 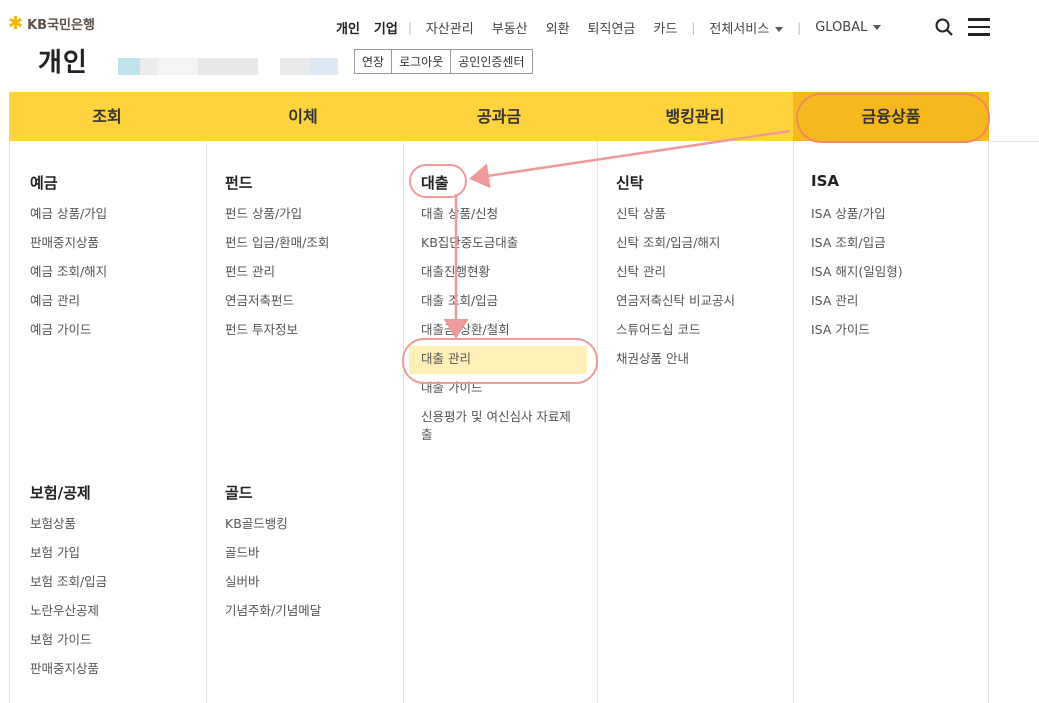 What do you see at coordinates (630, 159) in the screenshot?
I see `annotation-arrow-to-loan` at bounding box center [630, 159].